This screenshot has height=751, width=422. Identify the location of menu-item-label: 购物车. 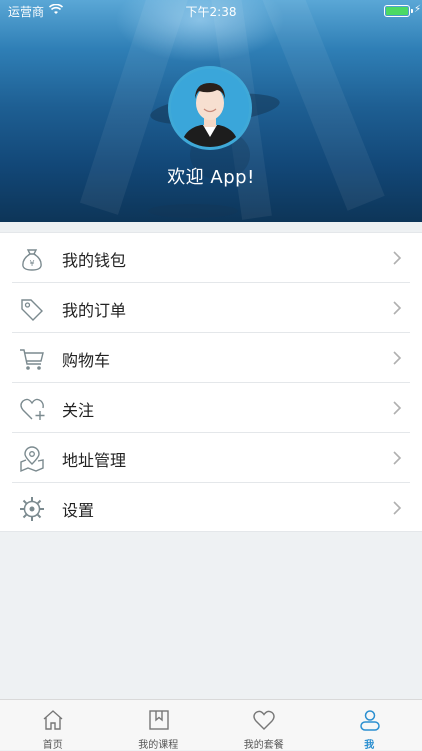
(86, 359).